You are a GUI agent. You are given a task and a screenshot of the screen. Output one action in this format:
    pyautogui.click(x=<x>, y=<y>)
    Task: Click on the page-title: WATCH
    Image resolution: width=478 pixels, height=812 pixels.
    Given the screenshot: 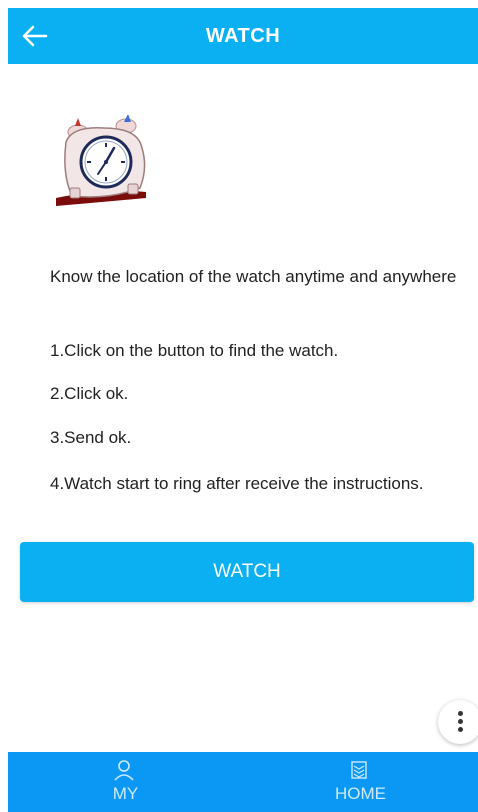 What is the action you would take?
    pyautogui.click(x=243, y=36)
    